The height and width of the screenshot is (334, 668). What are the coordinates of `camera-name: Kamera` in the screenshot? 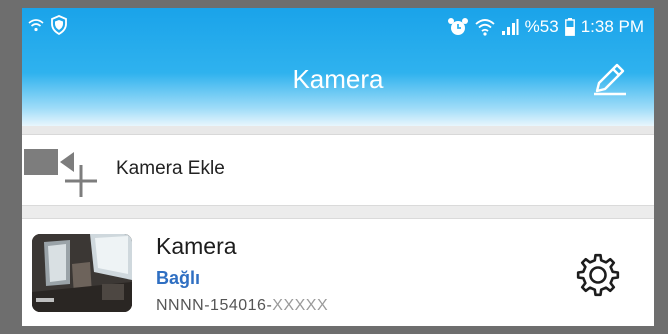 It's located at (196, 246).